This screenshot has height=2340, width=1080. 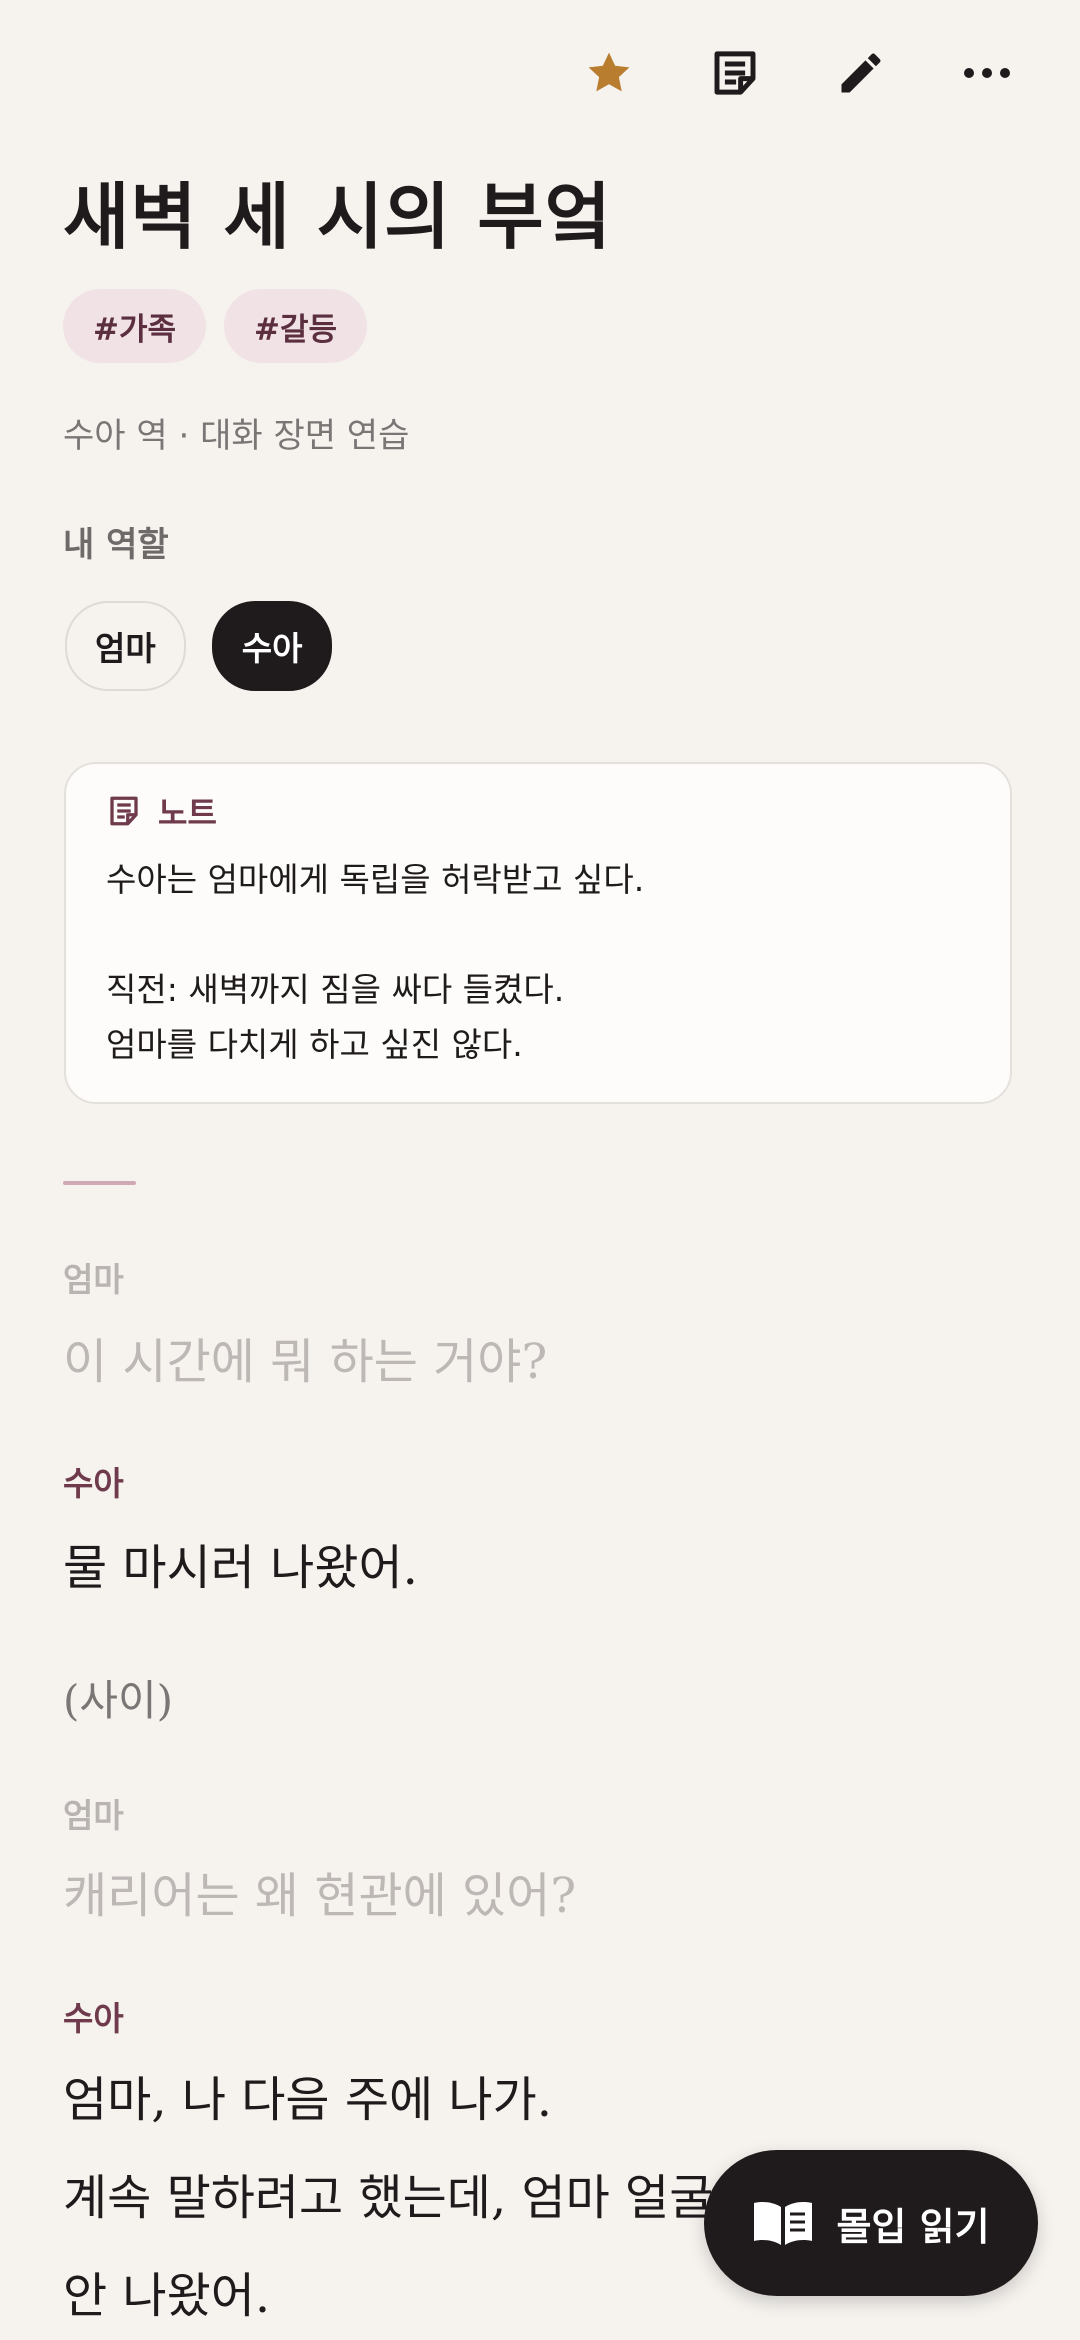 What do you see at coordinates (337, 216) in the screenshot?
I see `scene-title: 새벽 세 시의 부엌` at bounding box center [337, 216].